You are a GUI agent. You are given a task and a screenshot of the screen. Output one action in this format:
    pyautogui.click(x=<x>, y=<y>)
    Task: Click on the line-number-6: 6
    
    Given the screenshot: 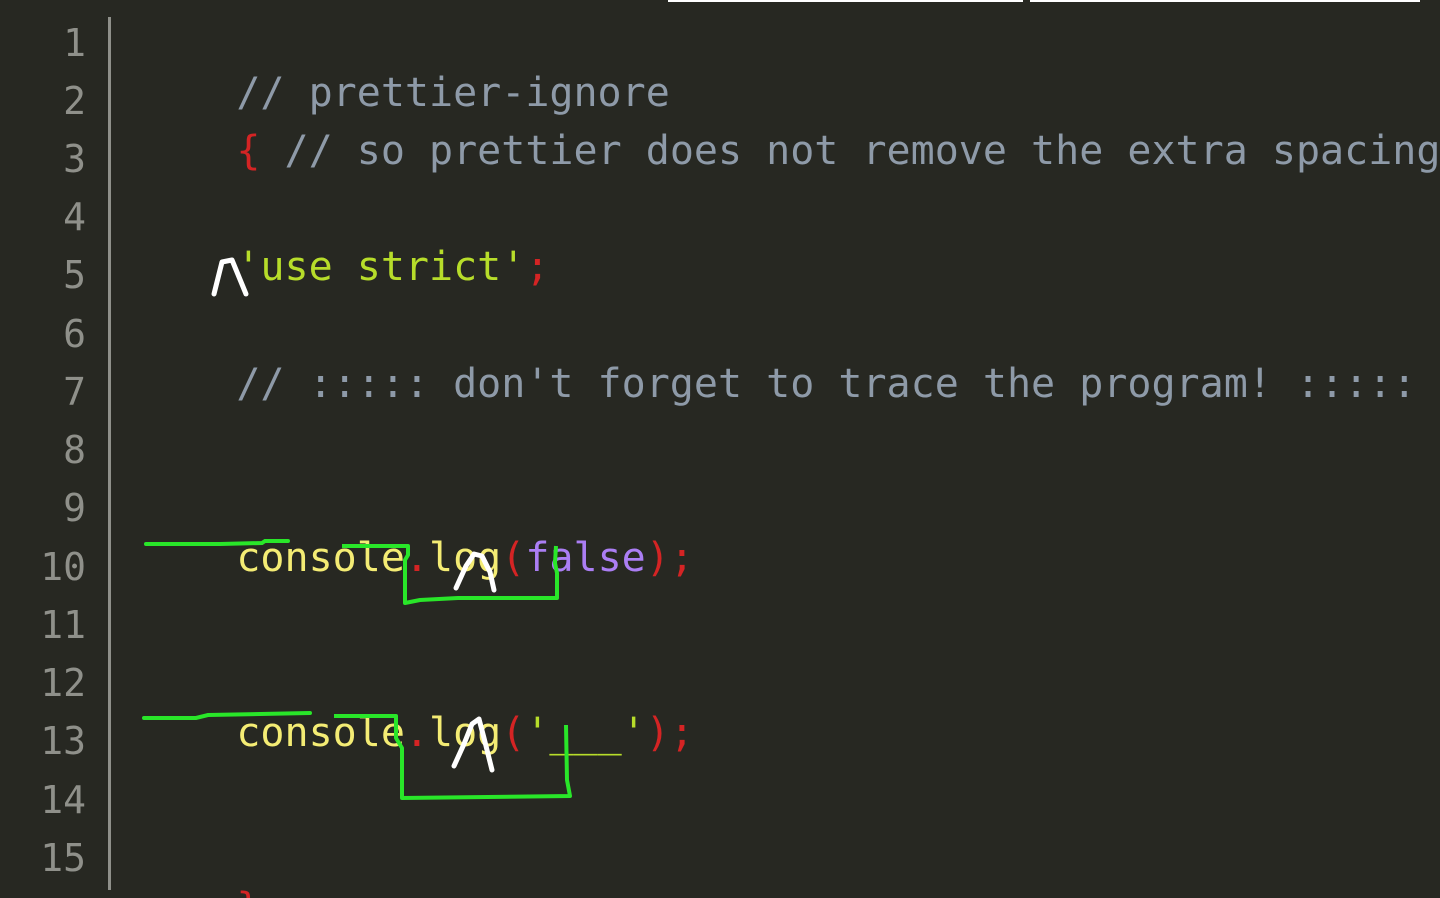 What is the action you would take?
    pyautogui.click(x=74, y=334)
    